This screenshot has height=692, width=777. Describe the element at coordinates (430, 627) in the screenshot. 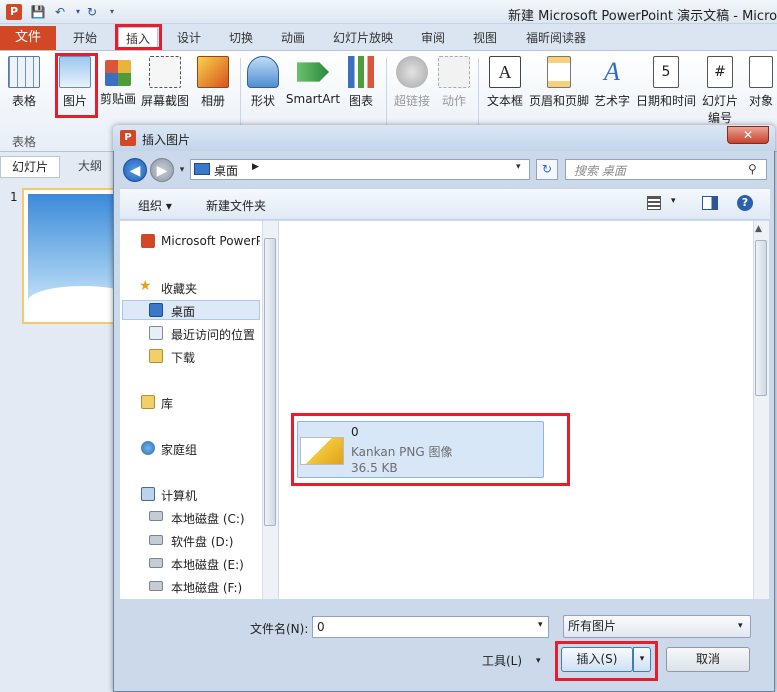

I see `filename-input: 0` at that location.